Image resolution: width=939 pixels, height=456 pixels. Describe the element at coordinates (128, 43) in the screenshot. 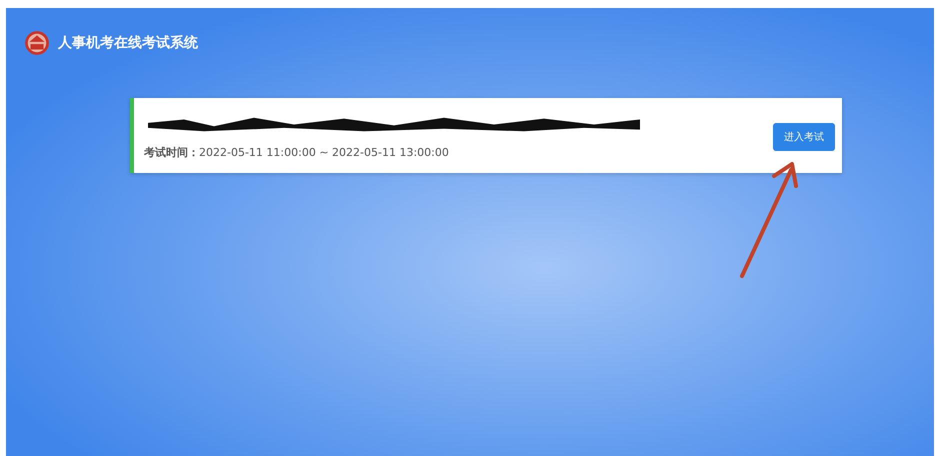

I see `app-title: 人事机考在线考试系统` at that location.